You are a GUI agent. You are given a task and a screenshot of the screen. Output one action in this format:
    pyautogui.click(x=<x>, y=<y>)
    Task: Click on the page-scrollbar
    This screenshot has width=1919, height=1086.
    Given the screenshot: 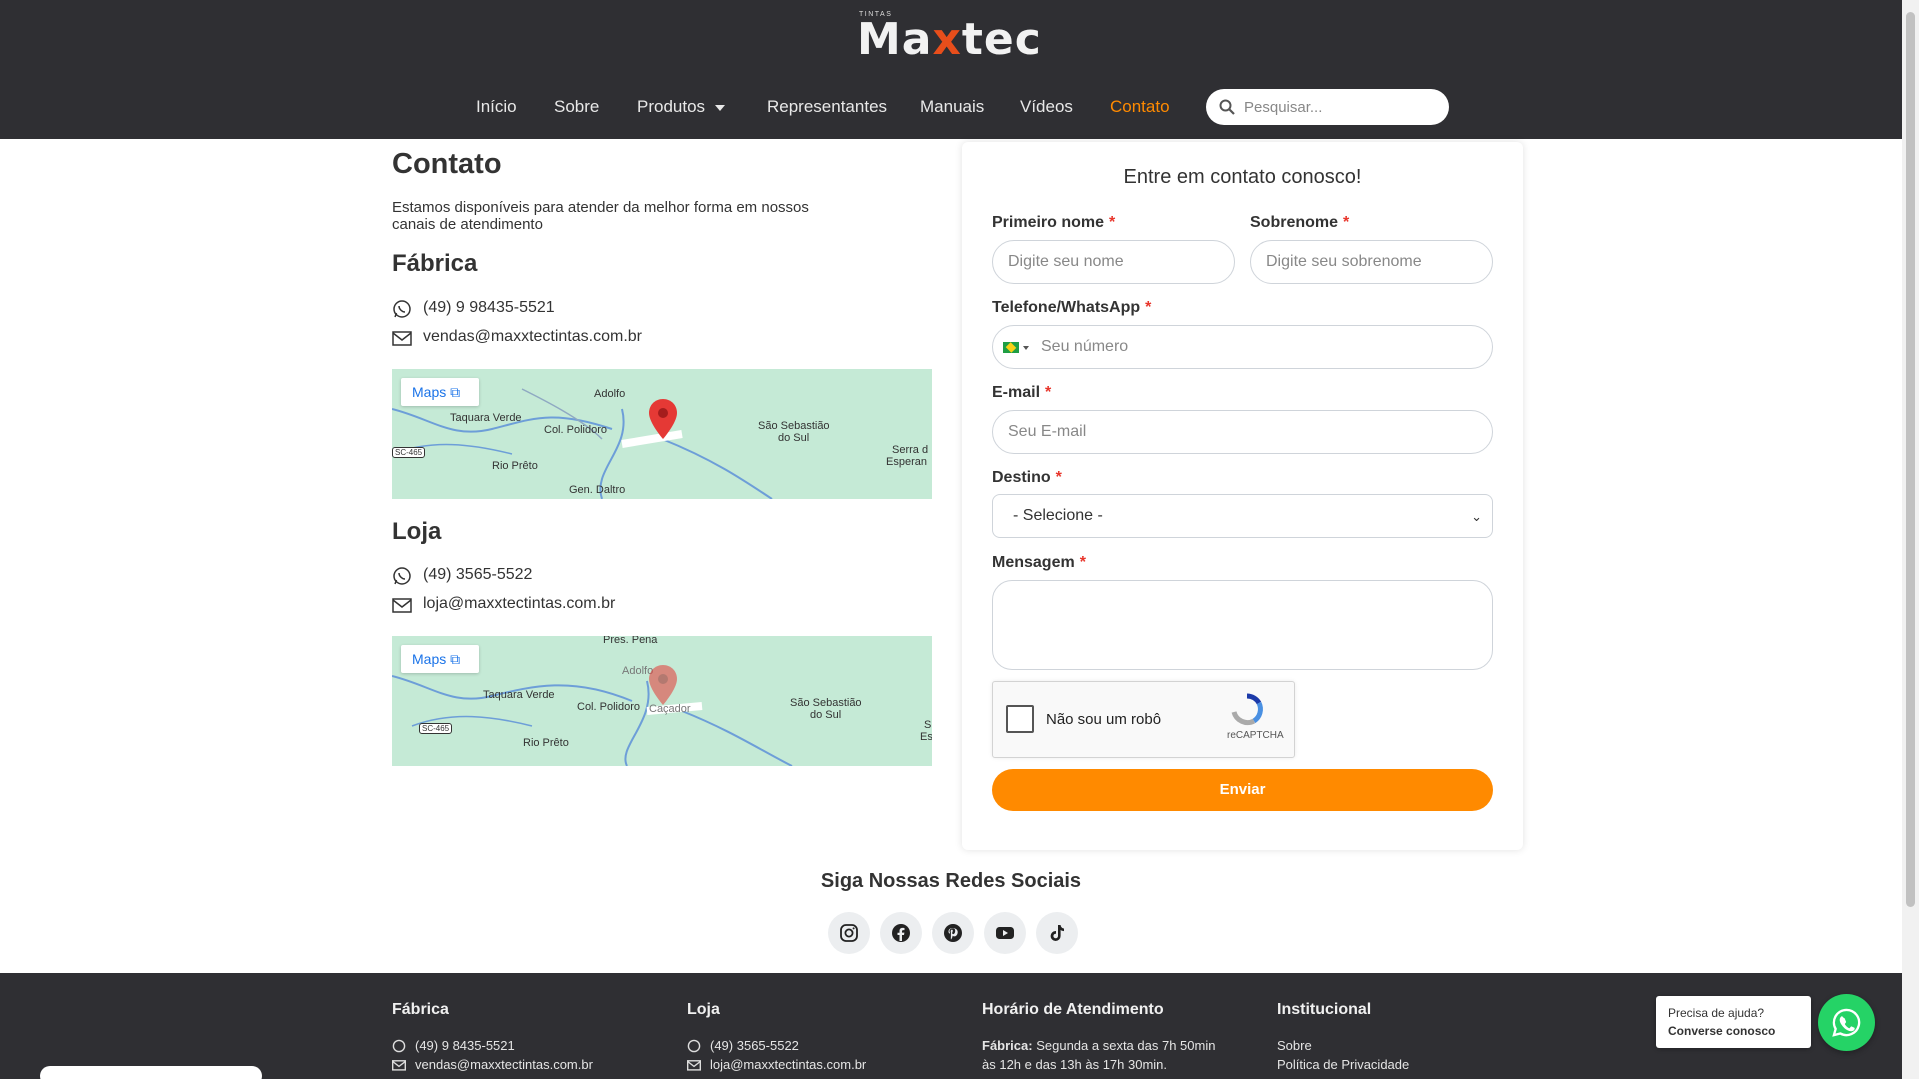 What is the action you would take?
    pyautogui.click(x=1910, y=539)
    